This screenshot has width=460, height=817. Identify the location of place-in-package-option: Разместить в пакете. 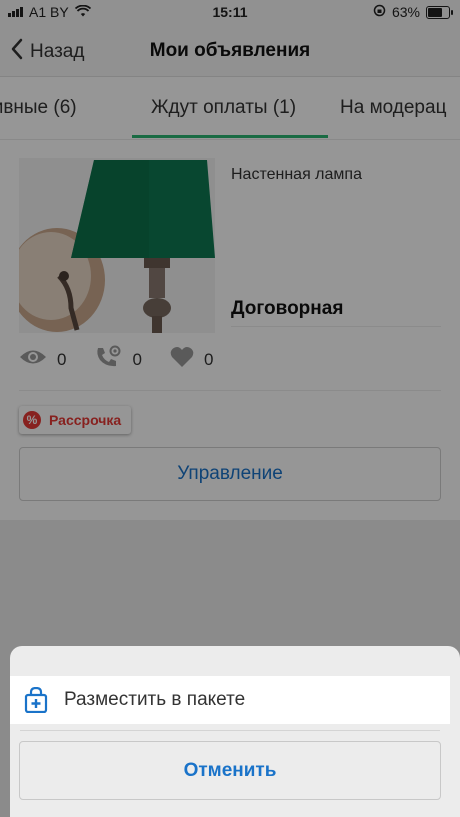
(230, 700).